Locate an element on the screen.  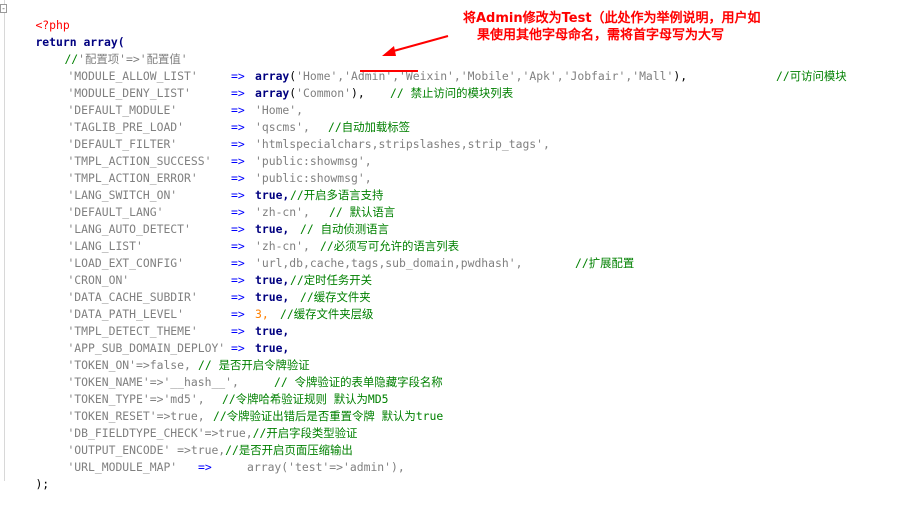
annotation-line-2: 果使用其他字母命名，需将首字母写为大写 is located at coordinates (601, 35).